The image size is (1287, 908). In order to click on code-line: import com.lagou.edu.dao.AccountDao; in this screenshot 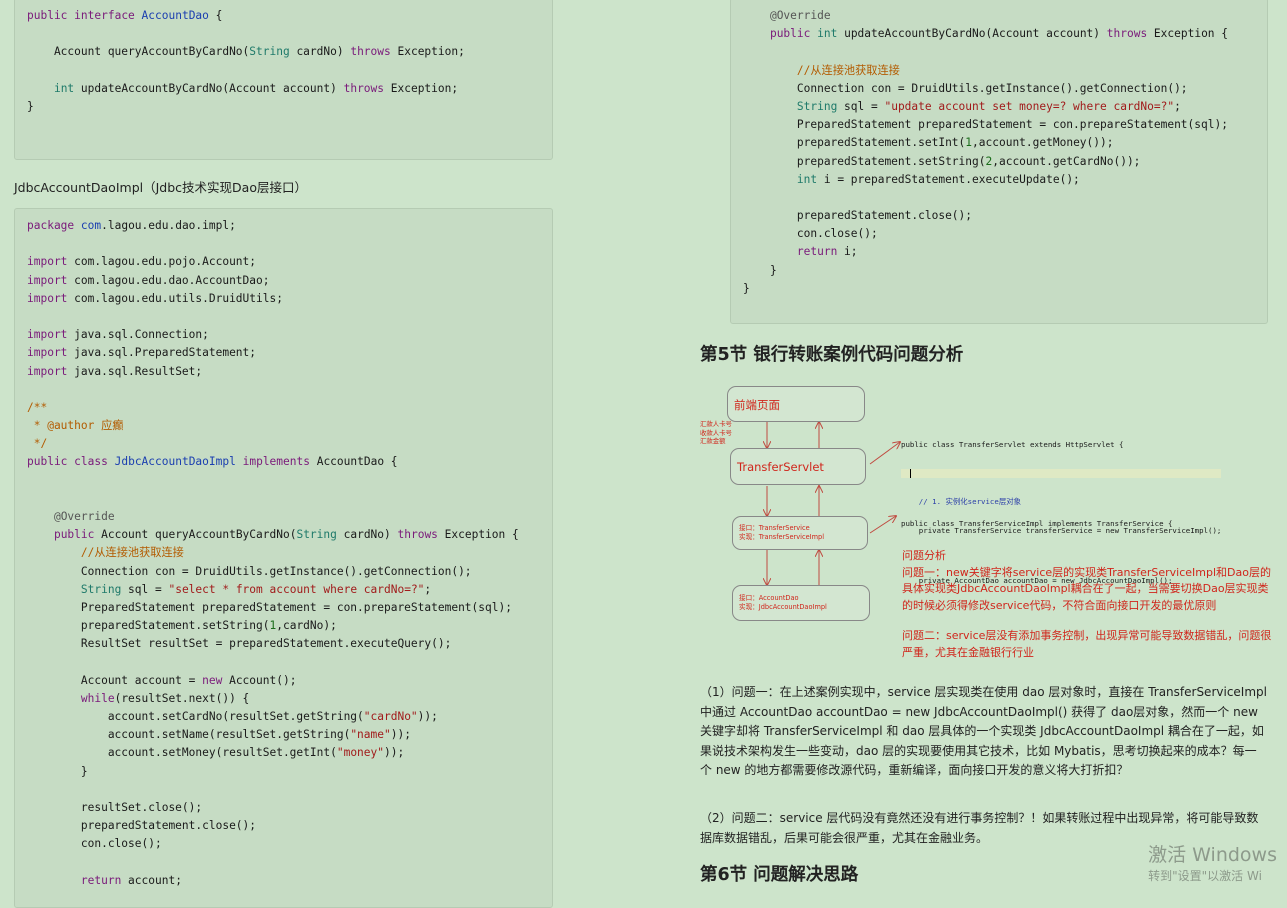, I will do `click(148, 280)`.